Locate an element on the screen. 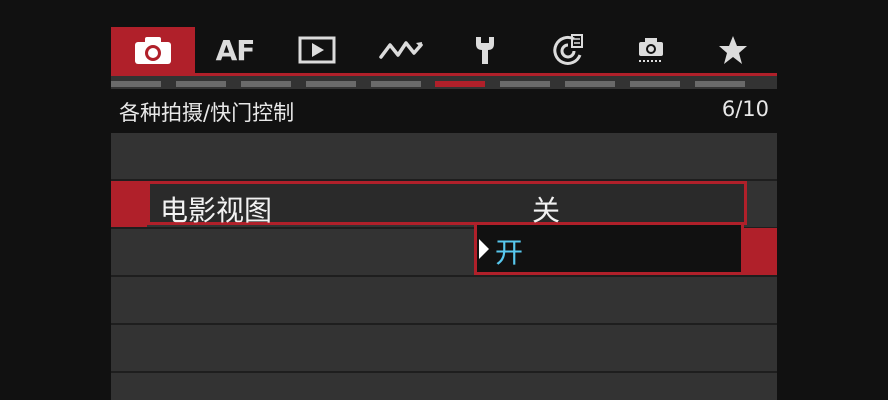 This screenshot has height=400, width=888. setting-label: 电影视图 is located at coordinates (216, 210).